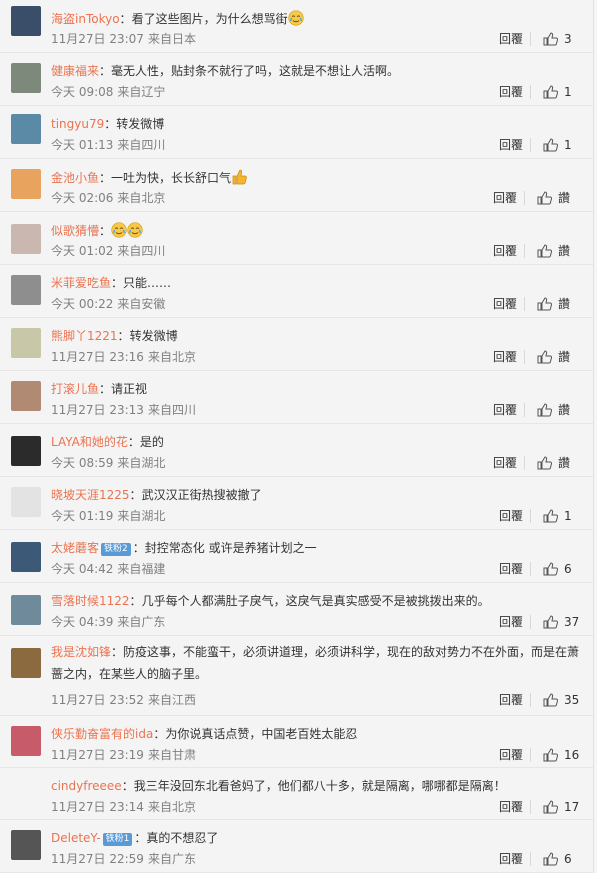 This screenshot has height=873, width=597. What do you see at coordinates (568, 516) in the screenshot?
I see `like-count: 1` at bounding box center [568, 516].